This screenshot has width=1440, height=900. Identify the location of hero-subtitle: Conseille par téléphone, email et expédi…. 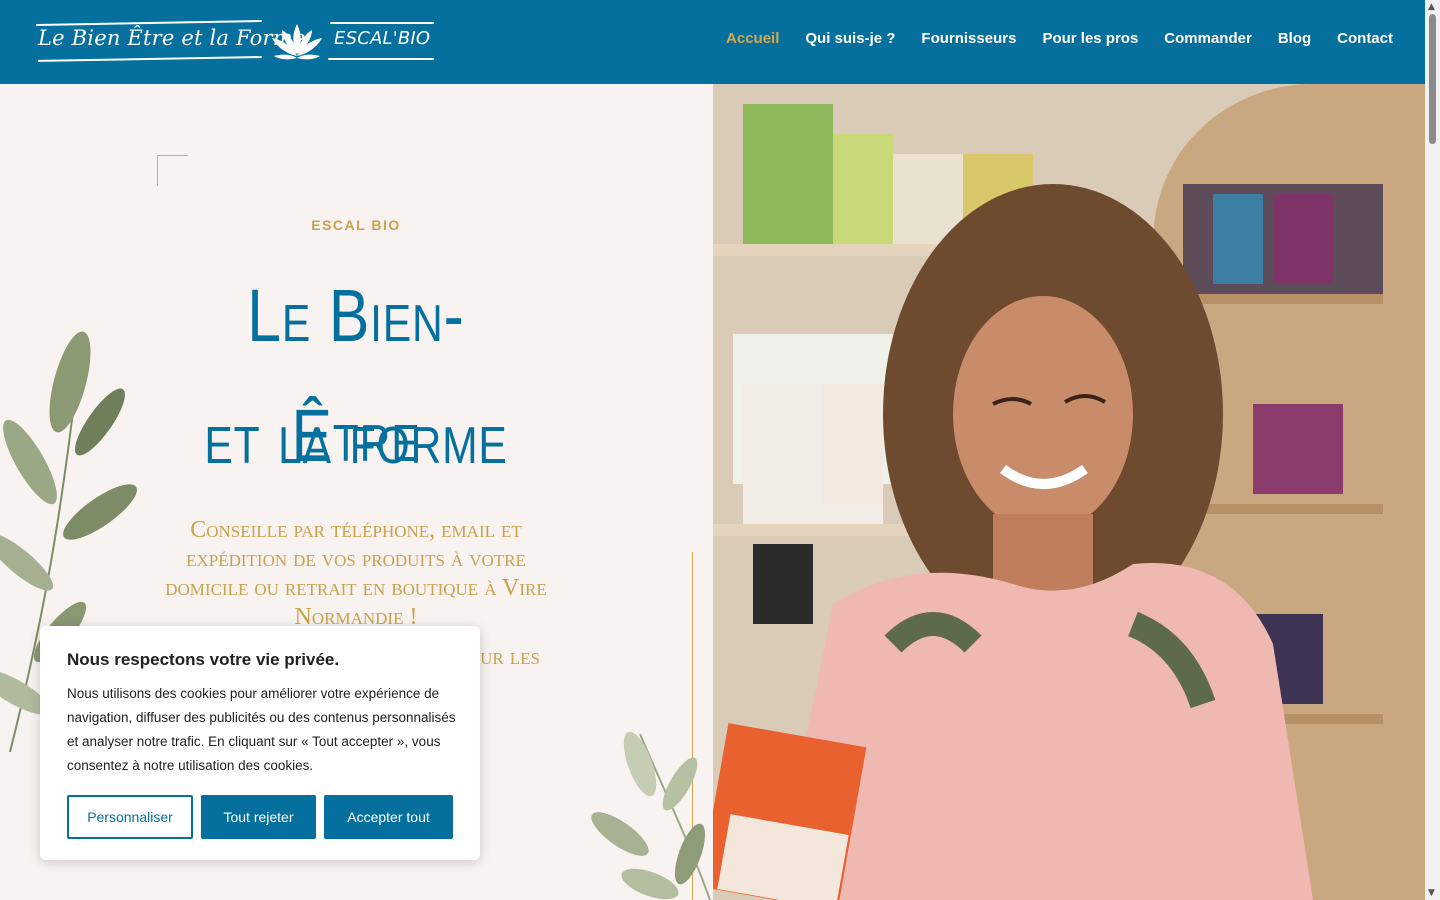
(356, 573).